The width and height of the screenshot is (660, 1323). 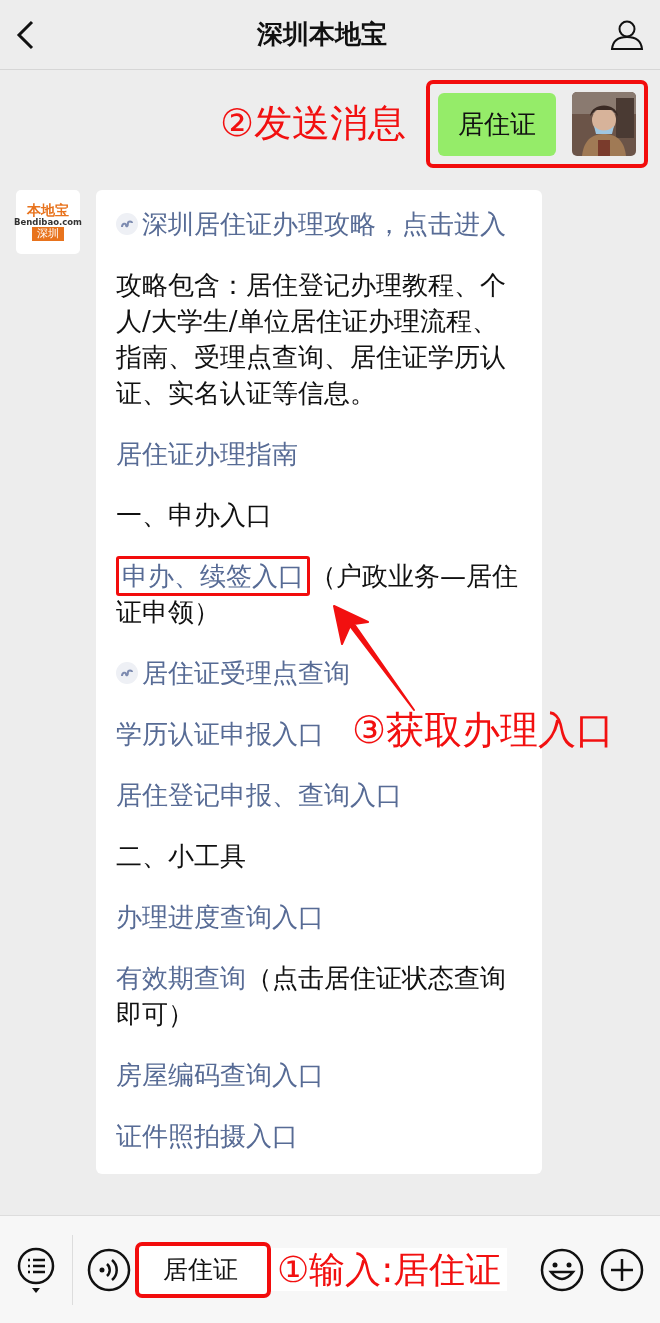 What do you see at coordinates (311, 339) in the screenshot?
I see `message-text: 攻略包含：居住登记办理教程、个人/大学生/单位居住证办理流程、指南、受理点查询、居住证学历认证、实名认证等信息。` at bounding box center [311, 339].